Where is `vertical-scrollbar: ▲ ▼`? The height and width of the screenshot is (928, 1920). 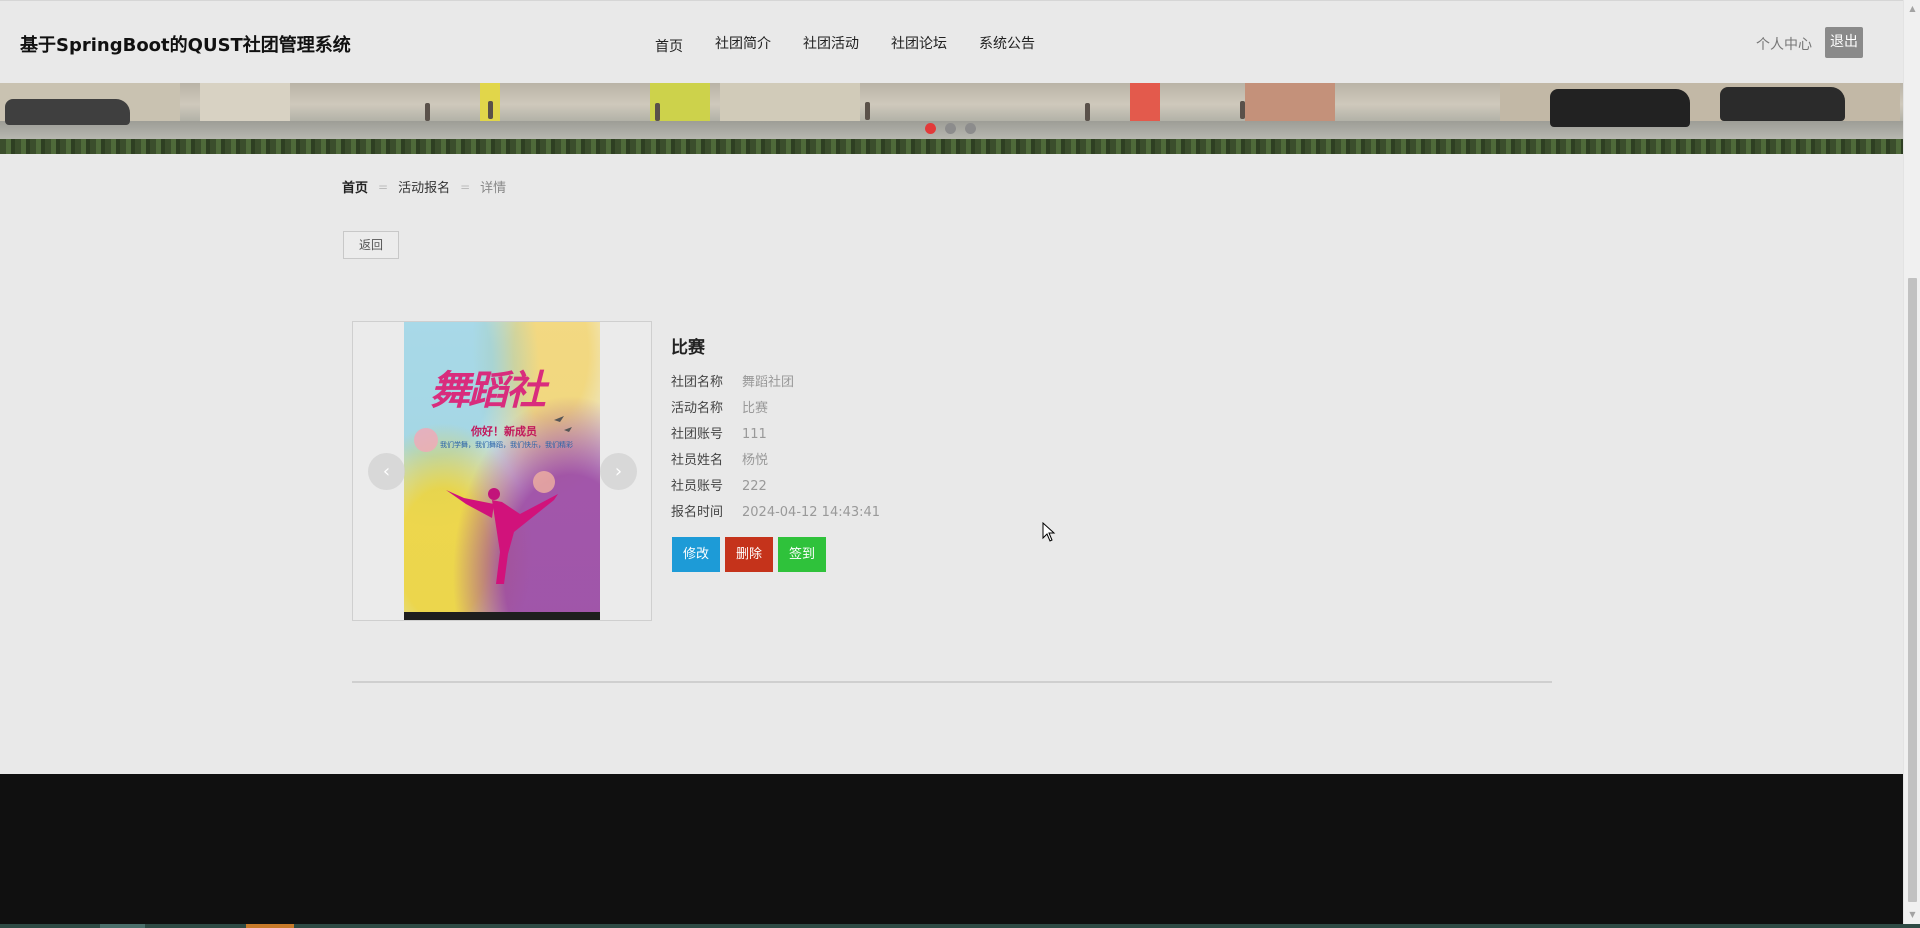
vertical-scrollbar: ▲ ▼ is located at coordinates (1911, 462).